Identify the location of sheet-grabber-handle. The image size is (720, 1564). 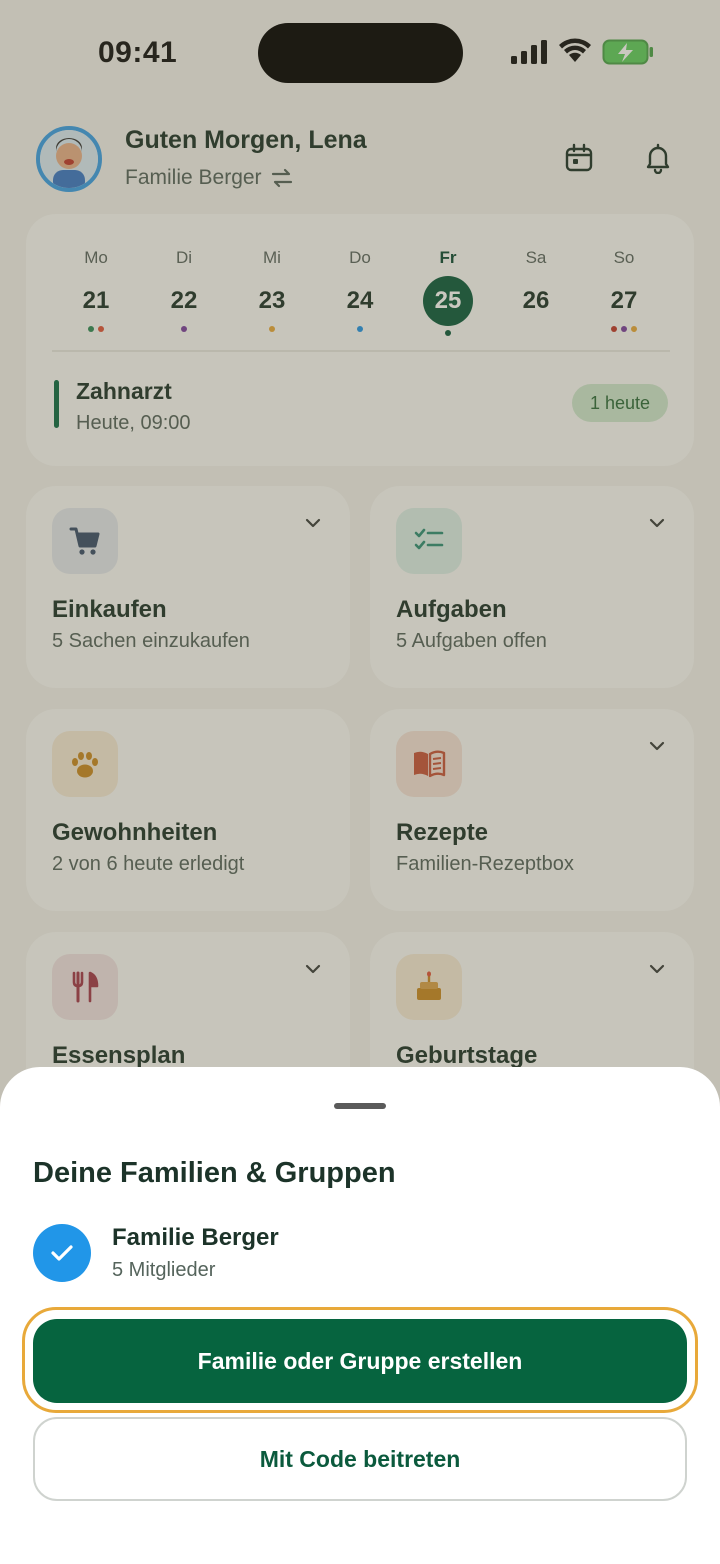
(360, 1106).